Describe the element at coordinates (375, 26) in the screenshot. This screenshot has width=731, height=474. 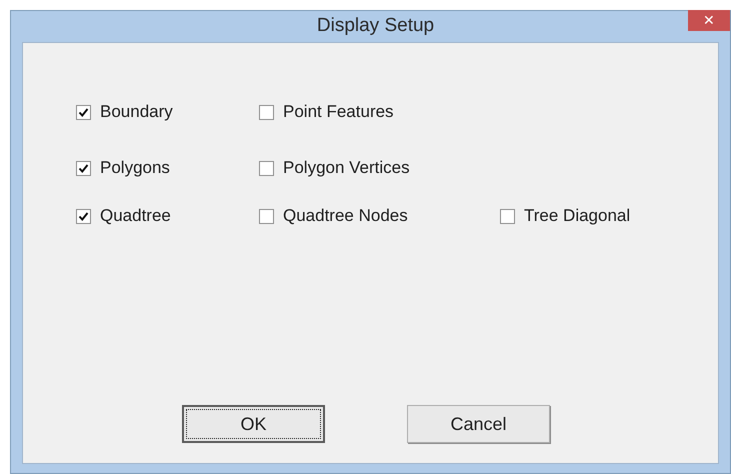
I see `window-title: Display Setup` at that location.